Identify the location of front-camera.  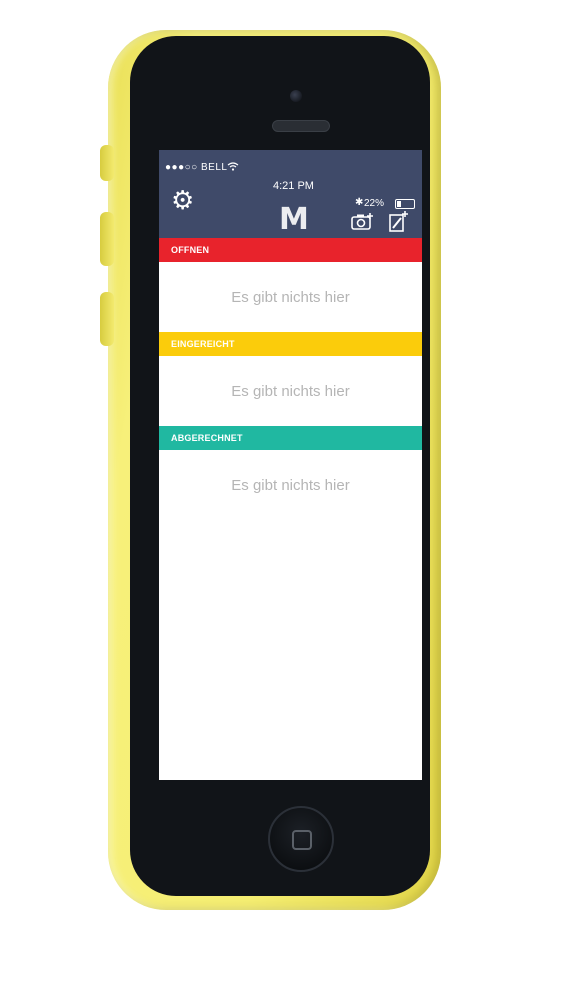
(296, 96).